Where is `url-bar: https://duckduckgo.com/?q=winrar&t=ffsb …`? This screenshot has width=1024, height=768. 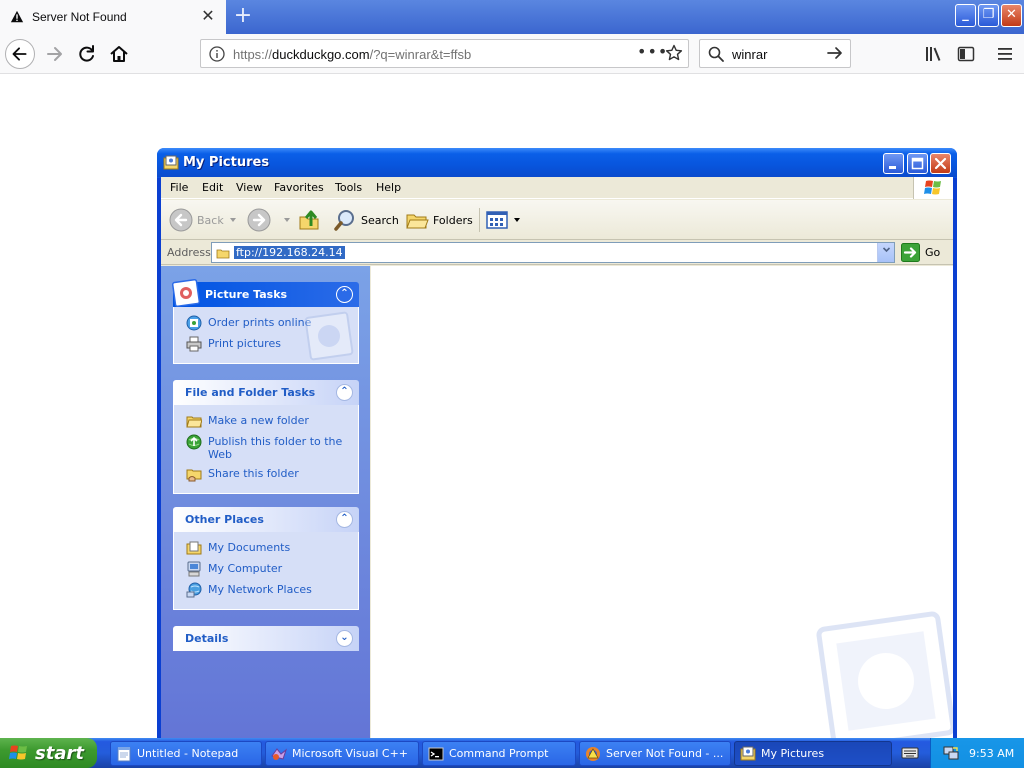 url-bar: https://duckduckgo.com/?q=winrar&t=ffsb … is located at coordinates (444, 53).